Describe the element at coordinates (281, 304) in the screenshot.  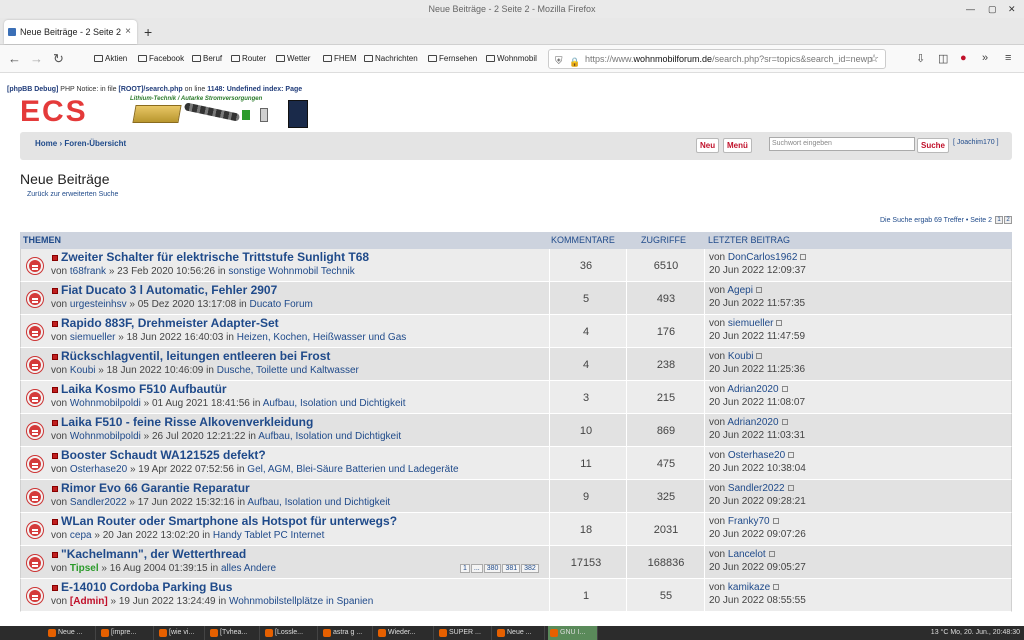
I see `topic-forum-link: Ducato Forum` at that location.